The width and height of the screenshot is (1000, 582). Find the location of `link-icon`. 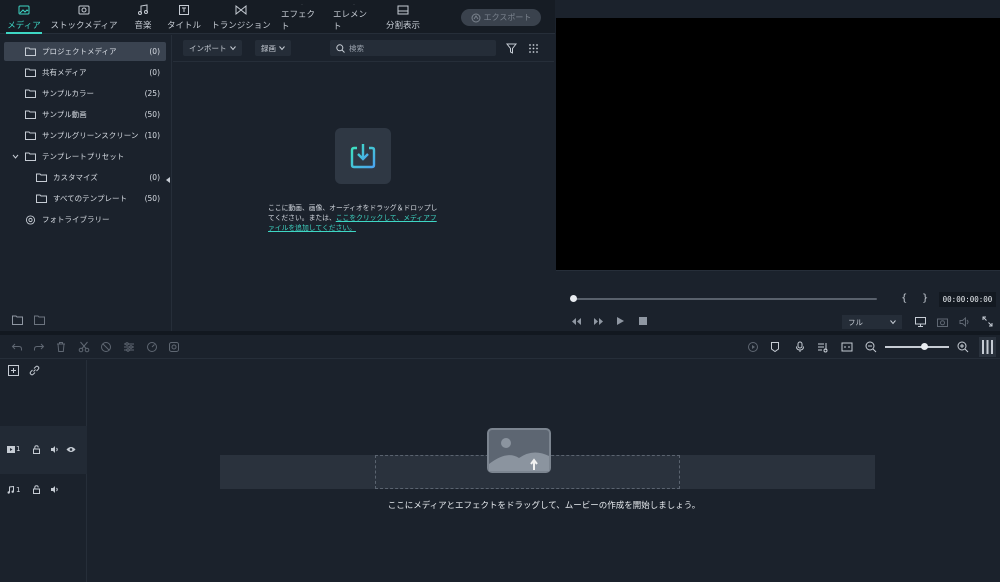

link-icon is located at coordinates (34, 370).